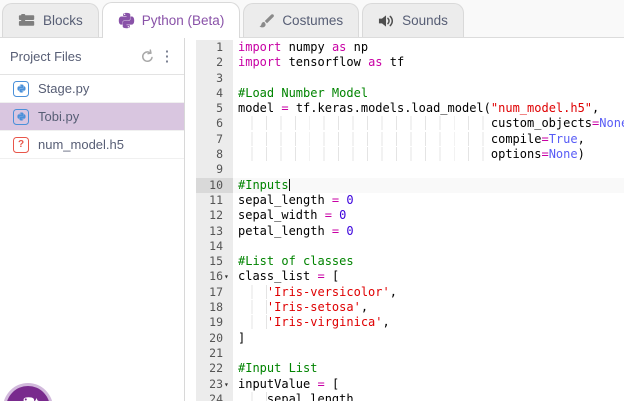  Describe the element at coordinates (410, 277) in the screenshot. I see `code-line: 16 ▾ class_list = [` at that location.